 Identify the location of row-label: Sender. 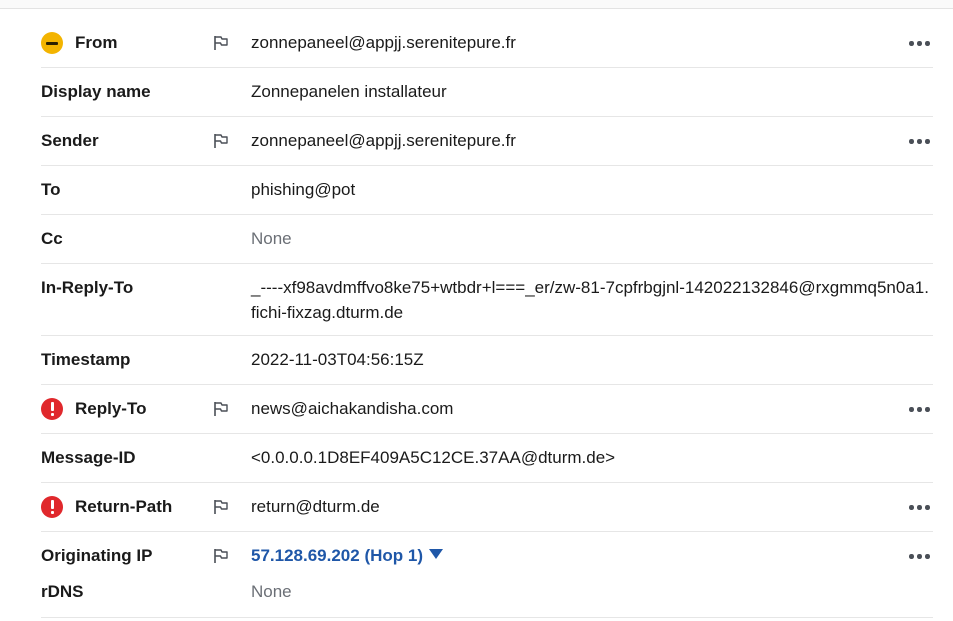
(70, 140).